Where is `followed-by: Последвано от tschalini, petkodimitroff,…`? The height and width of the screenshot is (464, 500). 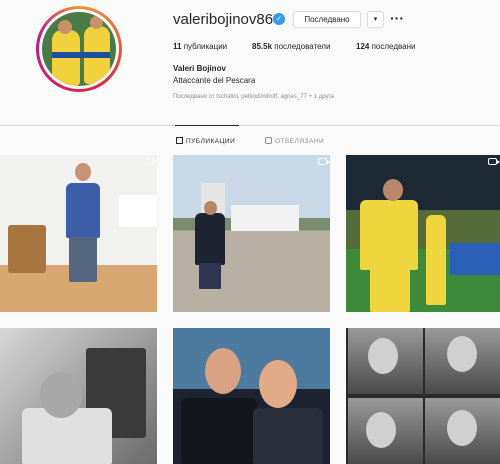 followed-by: Последвано от tschalini, petkodimitroff,… is located at coordinates (253, 97).